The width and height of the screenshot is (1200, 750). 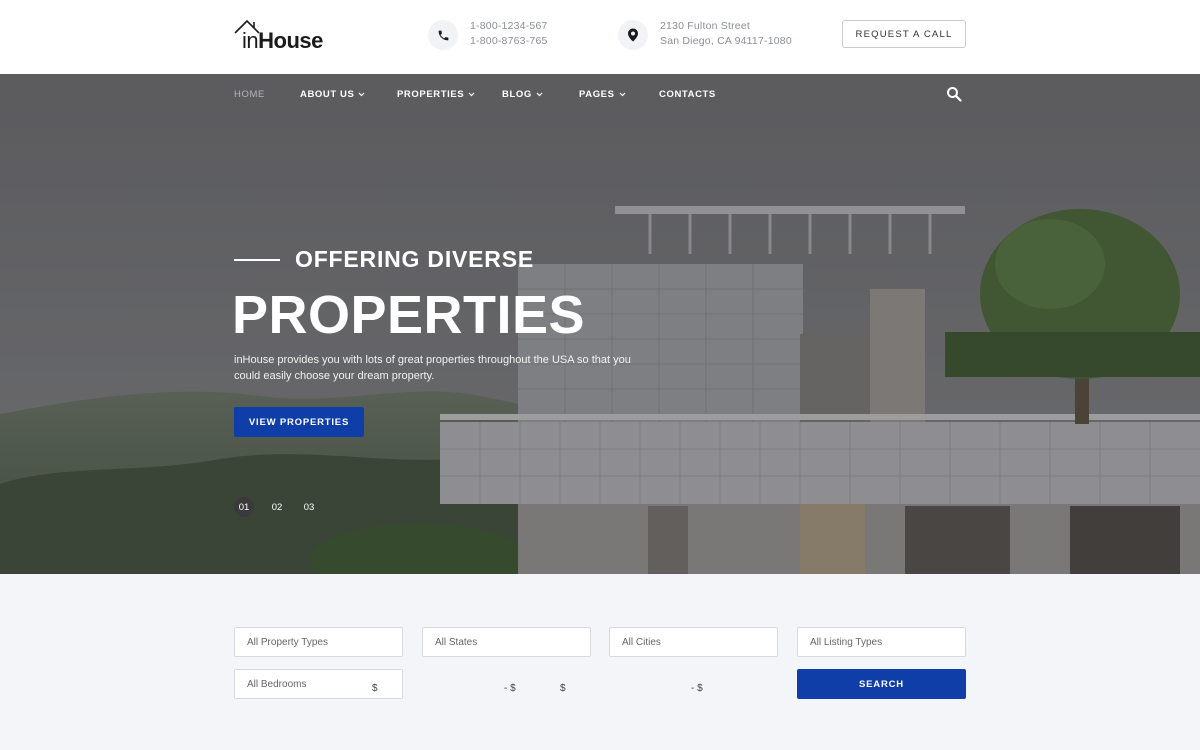 I want to click on view-properties-button: VIEW PROPERTIES, so click(x=299, y=422).